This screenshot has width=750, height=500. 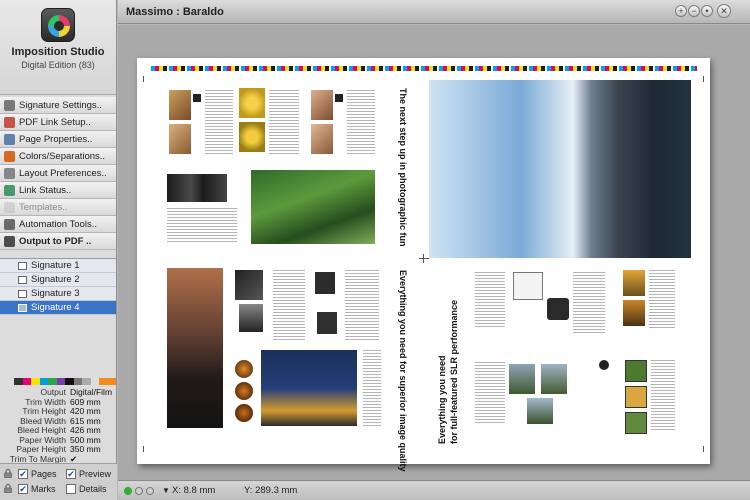 I want to click on signature-item-4: Signature 4, so click(x=58, y=308).